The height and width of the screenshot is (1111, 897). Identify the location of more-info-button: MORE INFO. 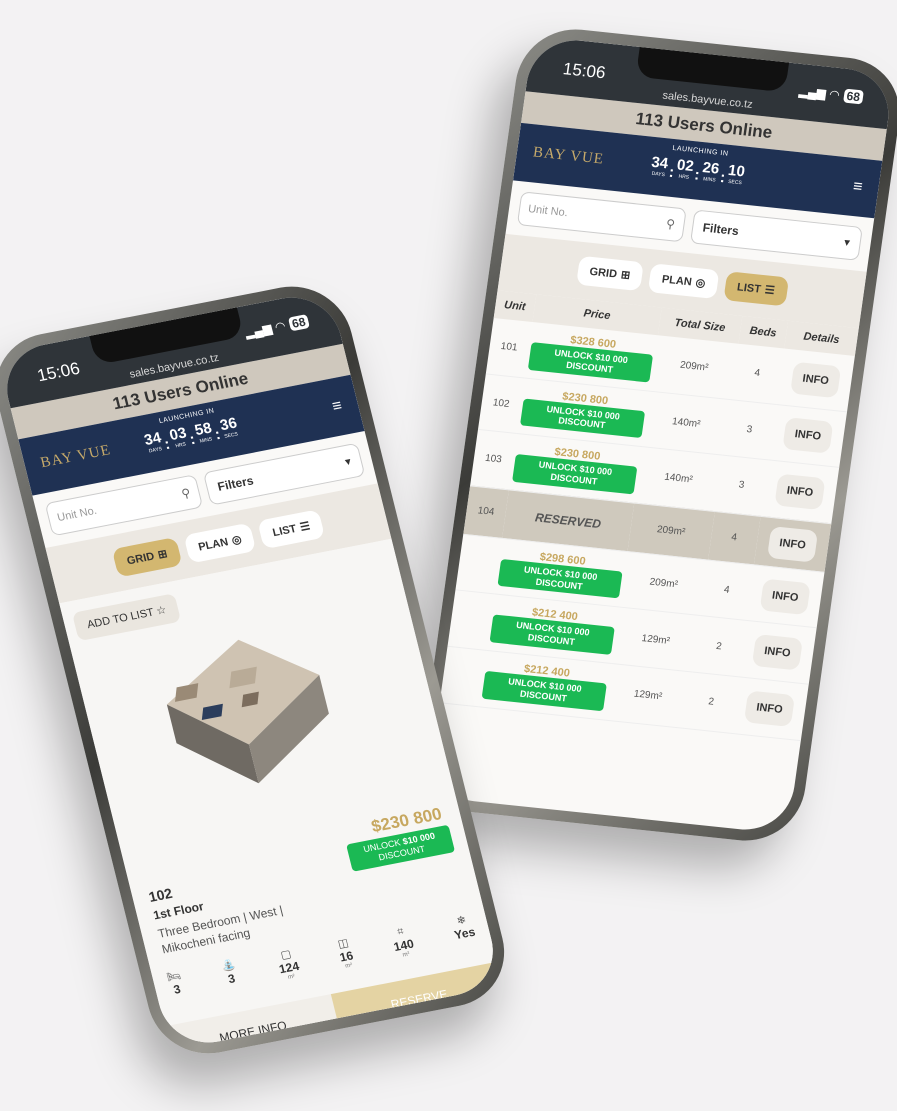
(253, 1022).